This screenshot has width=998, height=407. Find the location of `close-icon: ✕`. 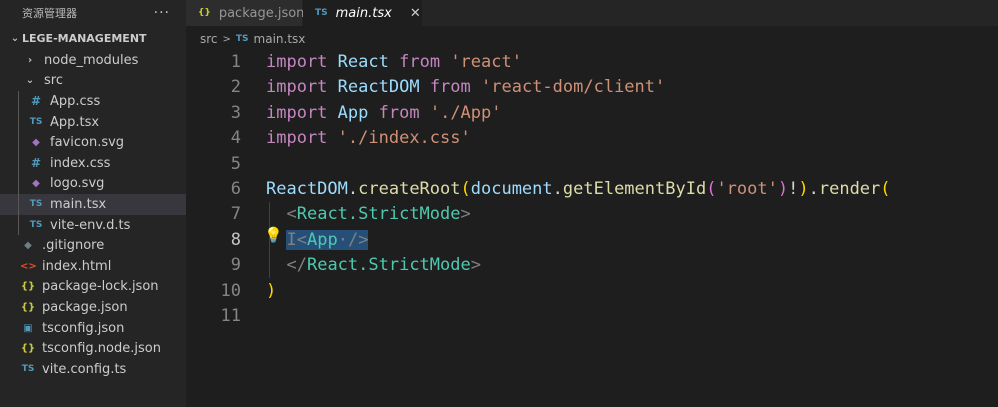

close-icon: ✕ is located at coordinates (415, 13).